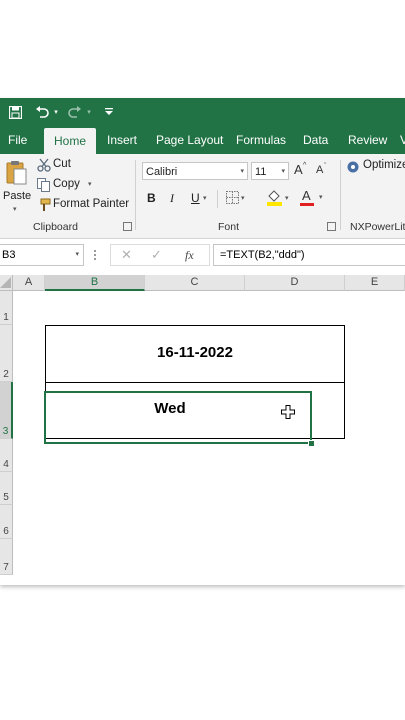 The height and width of the screenshot is (720, 405). Describe the element at coordinates (91, 204) in the screenshot. I see `format-painter-label: Format Painter` at that location.